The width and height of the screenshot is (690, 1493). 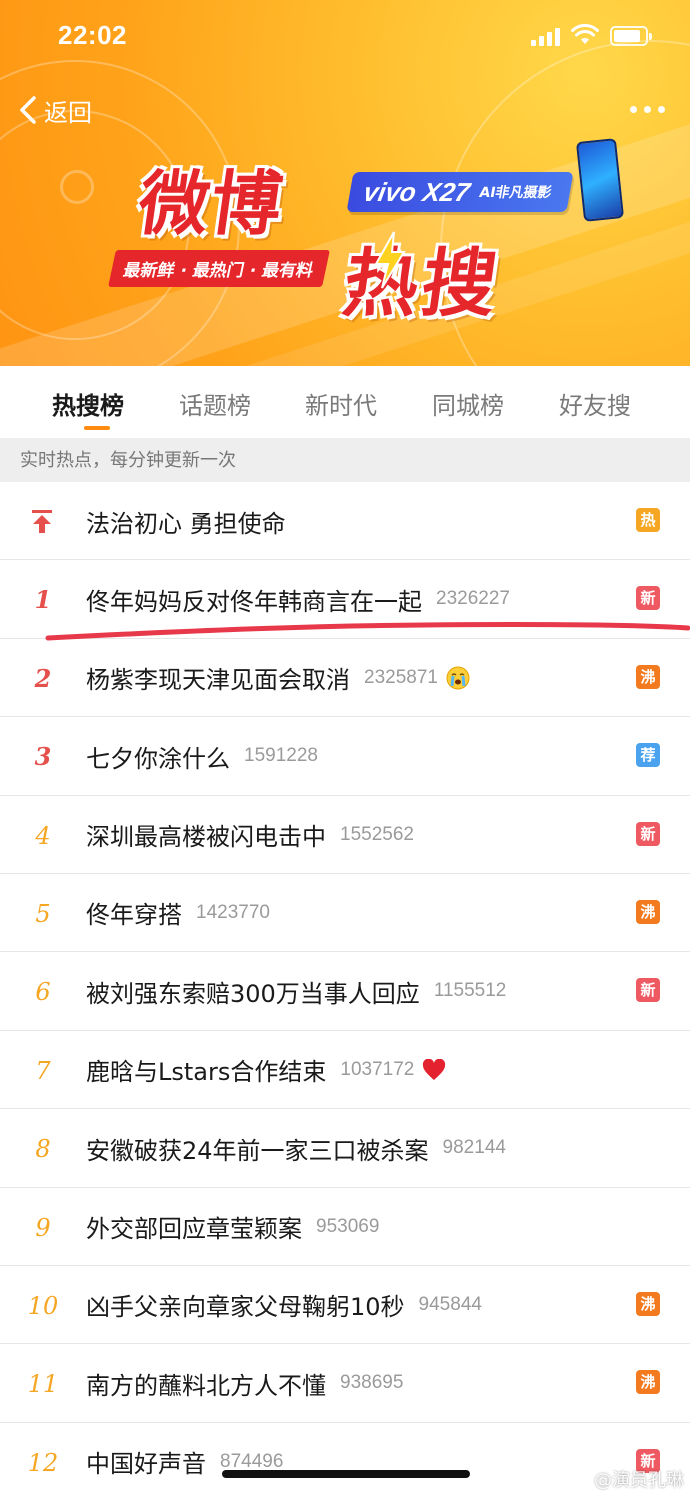 I want to click on pinned-list-item: 法治初心 勇担使命 热, so click(x=345, y=521).